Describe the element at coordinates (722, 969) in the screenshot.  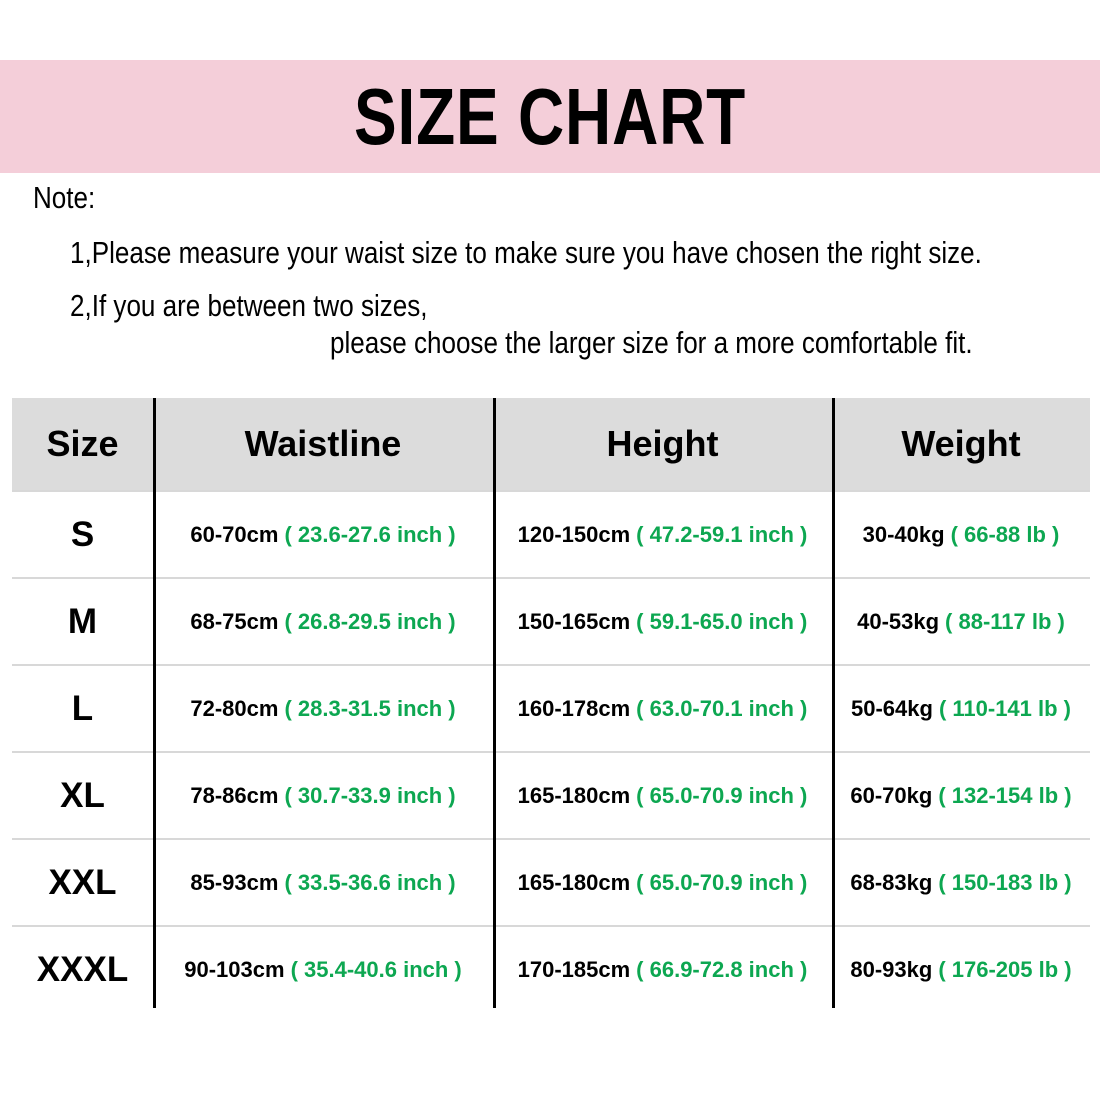
I see `height-imperial: ( 66.9-72.8 inch )` at that location.